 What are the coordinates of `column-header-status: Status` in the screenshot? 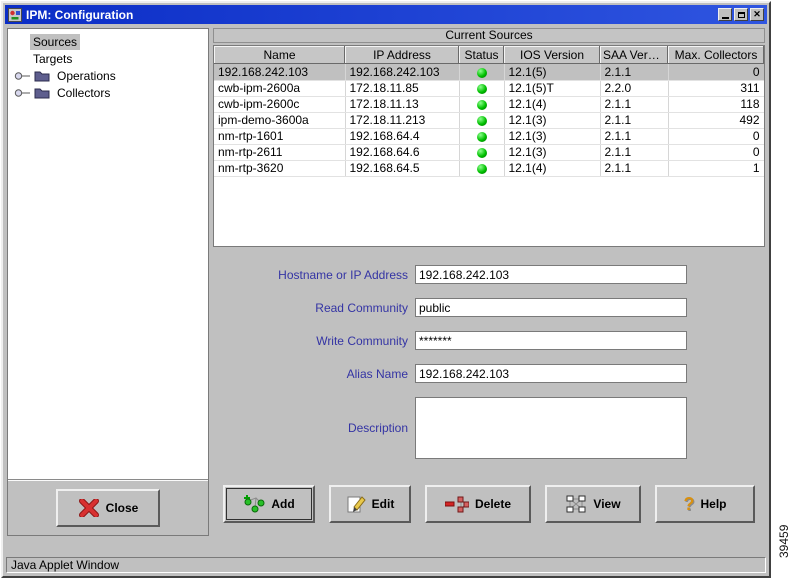 It's located at (481, 55).